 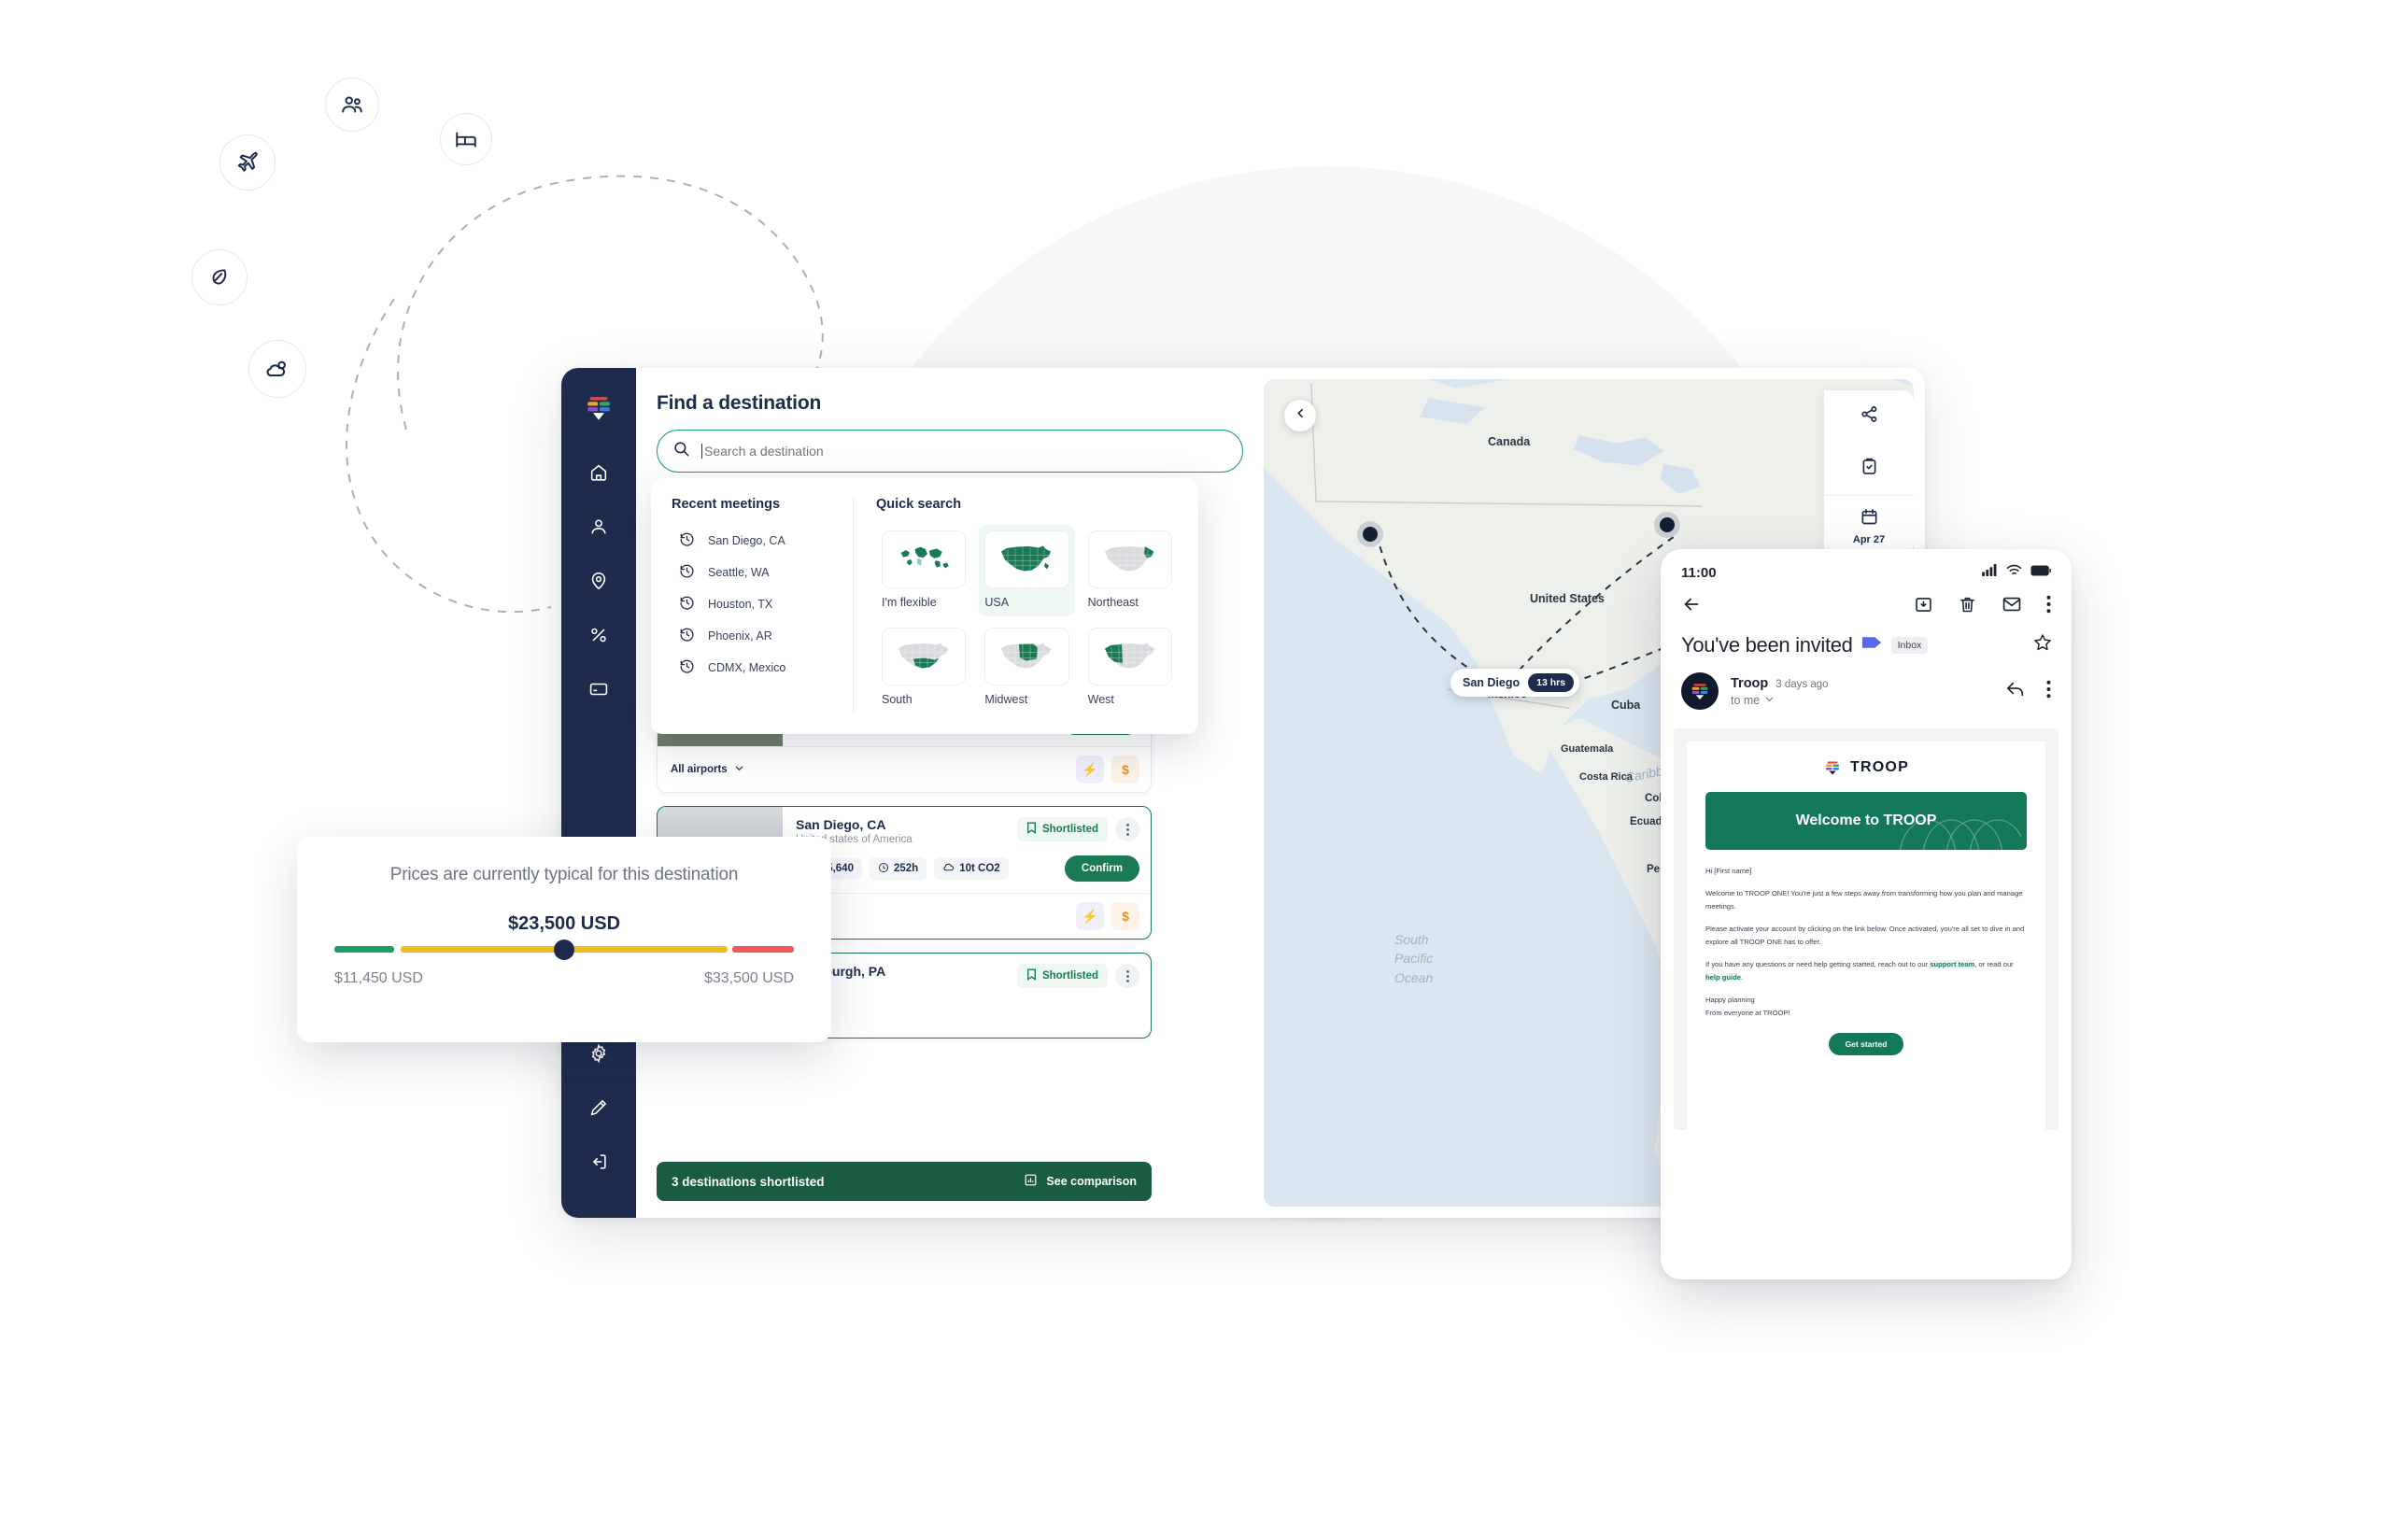 What do you see at coordinates (1750, 683) in the screenshot?
I see `email-sender-name: Troop` at bounding box center [1750, 683].